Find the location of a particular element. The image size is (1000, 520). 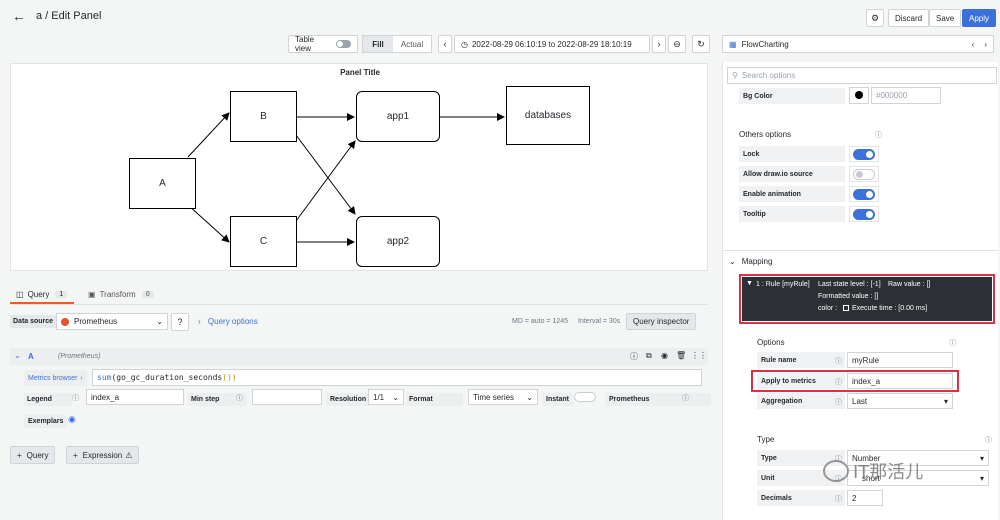

query-inspector-button: Query inspector is located at coordinates (661, 321).